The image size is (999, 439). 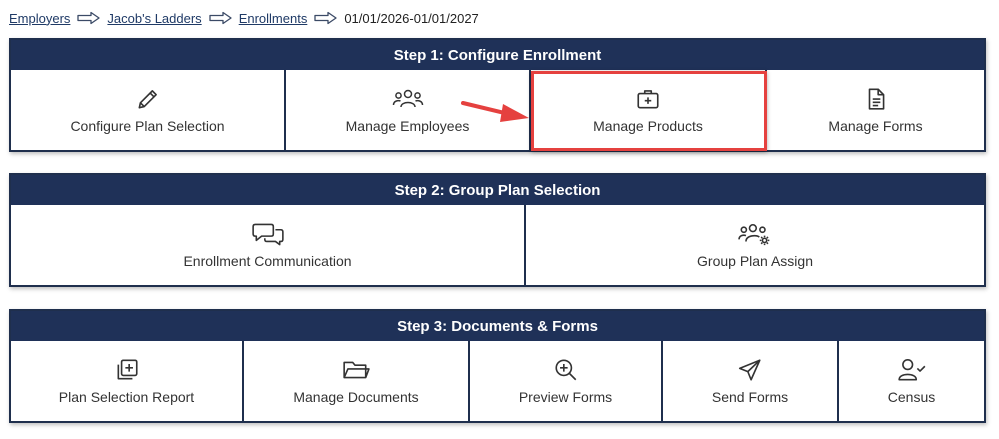 I want to click on copy-plus-icon, so click(x=127, y=368).